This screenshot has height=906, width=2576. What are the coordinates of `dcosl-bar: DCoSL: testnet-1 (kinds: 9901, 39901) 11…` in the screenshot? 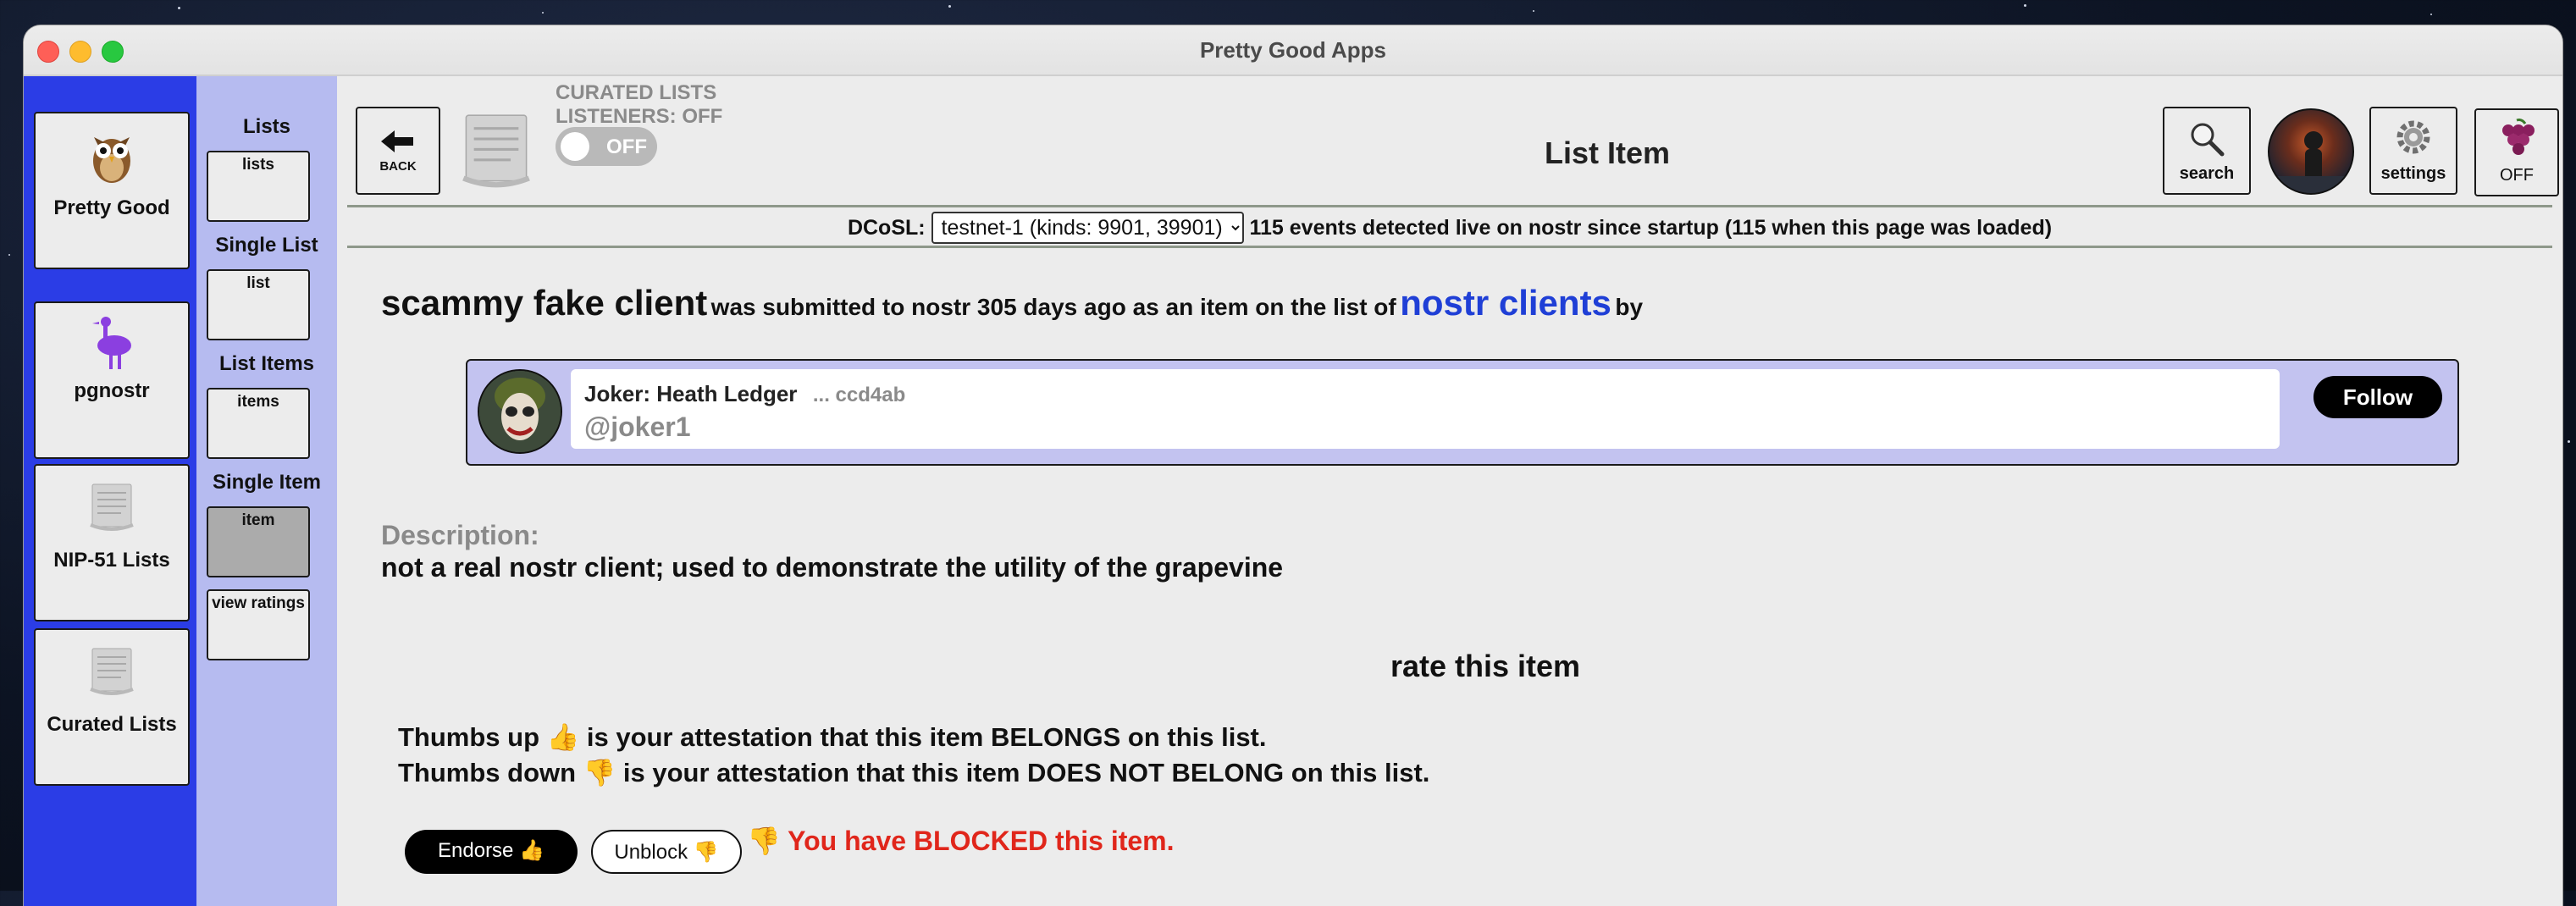 It's located at (1449, 228).